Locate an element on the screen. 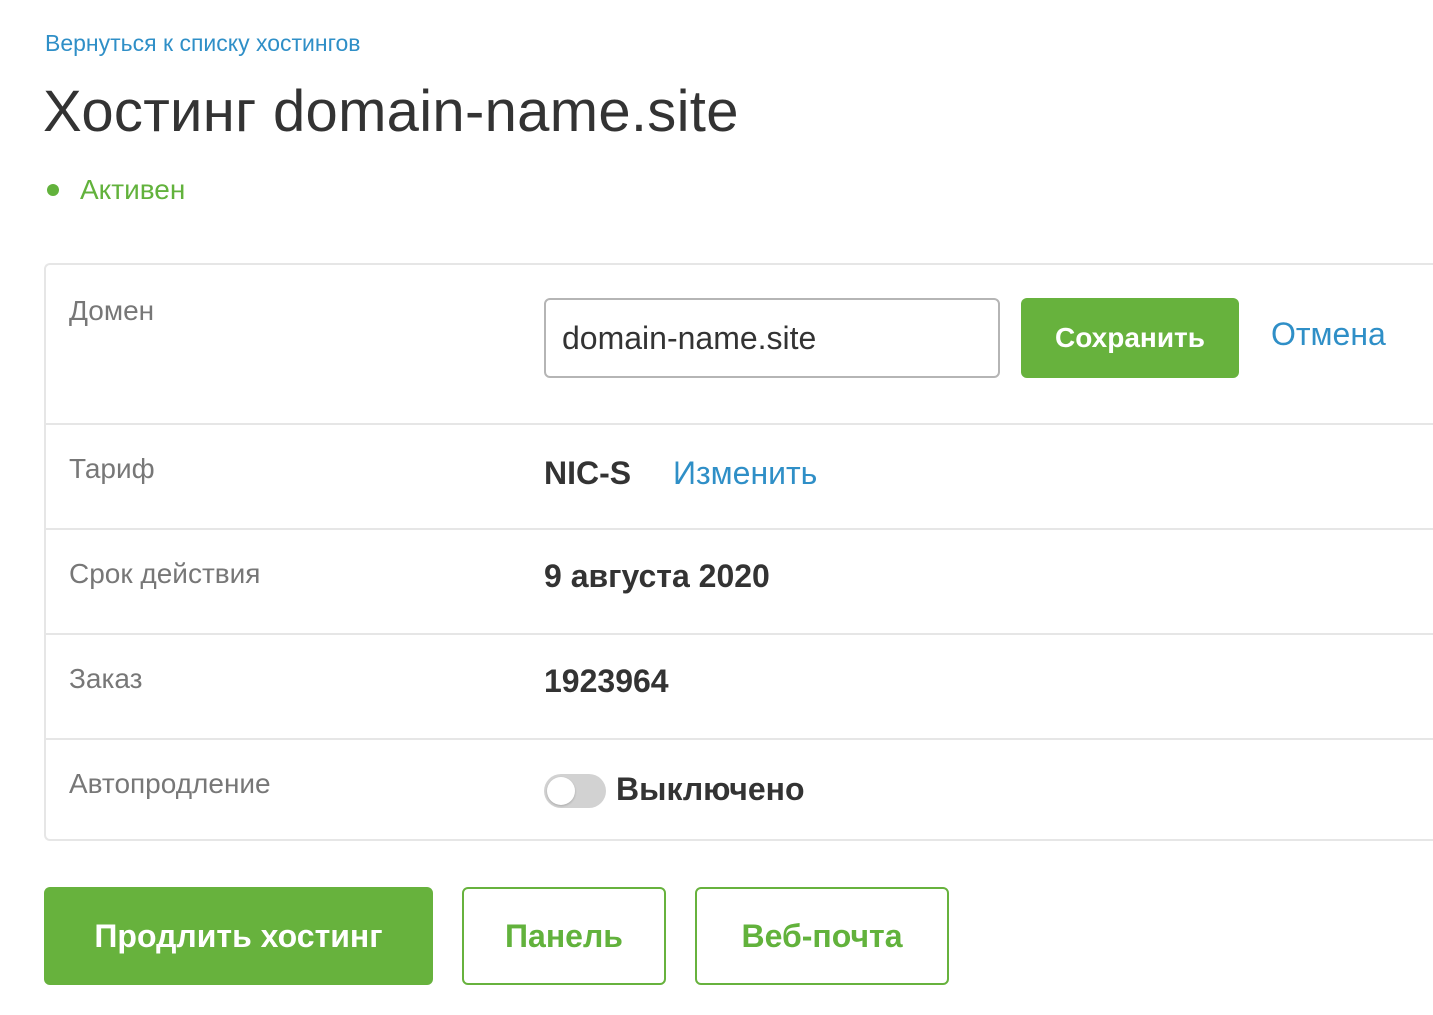  panel-button: Панель is located at coordinates (564, 936).